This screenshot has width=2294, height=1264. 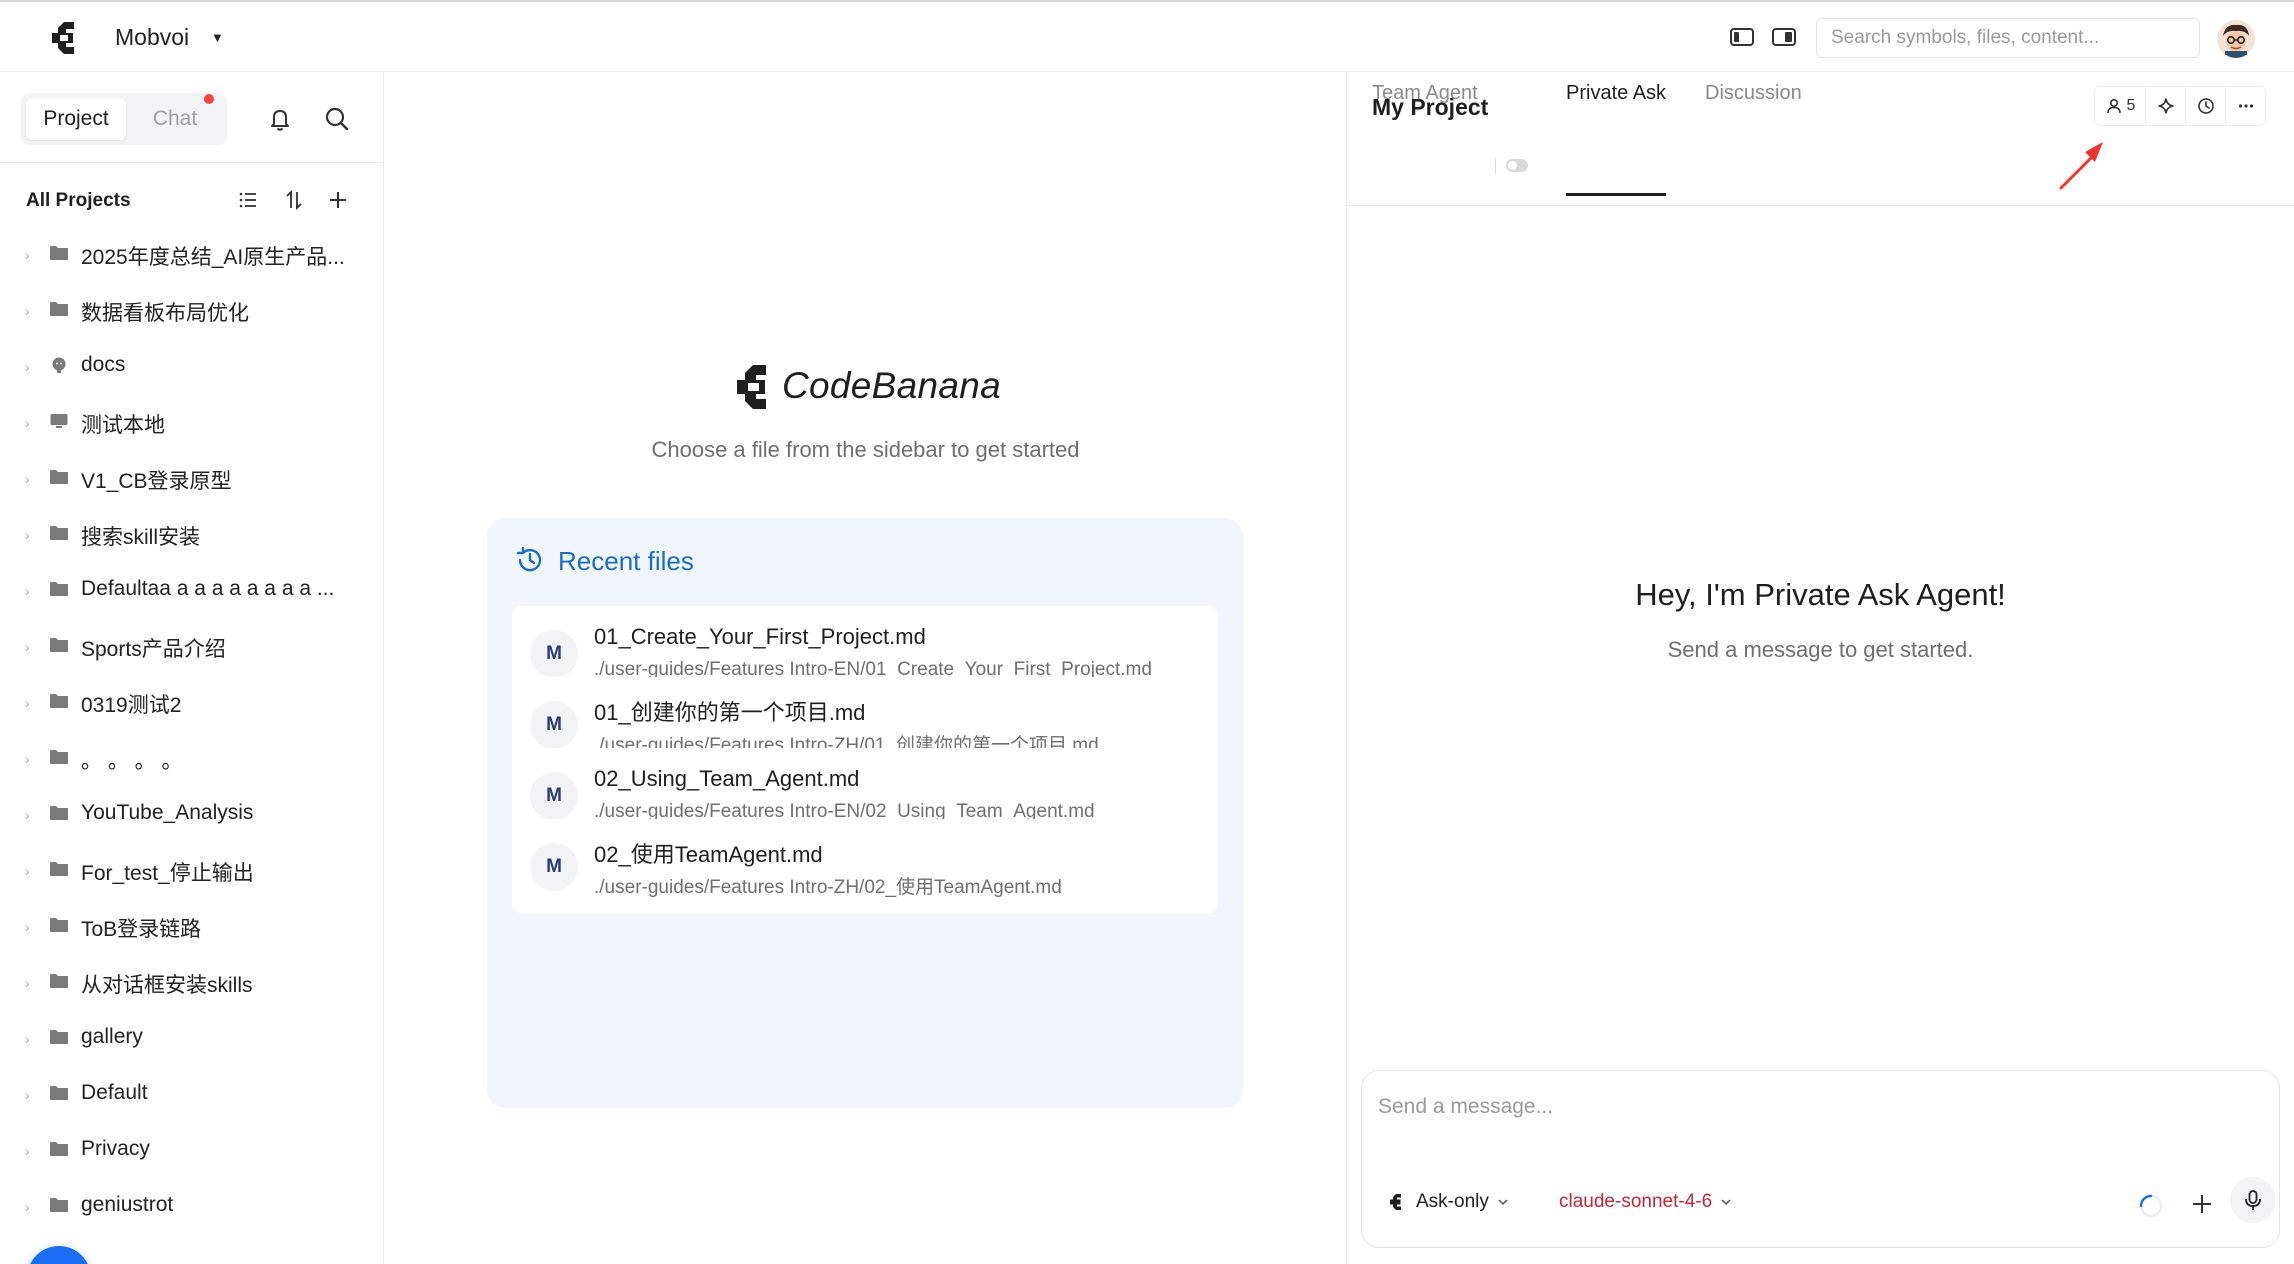 I want to click on github-icon, so click(x=59, y=365).